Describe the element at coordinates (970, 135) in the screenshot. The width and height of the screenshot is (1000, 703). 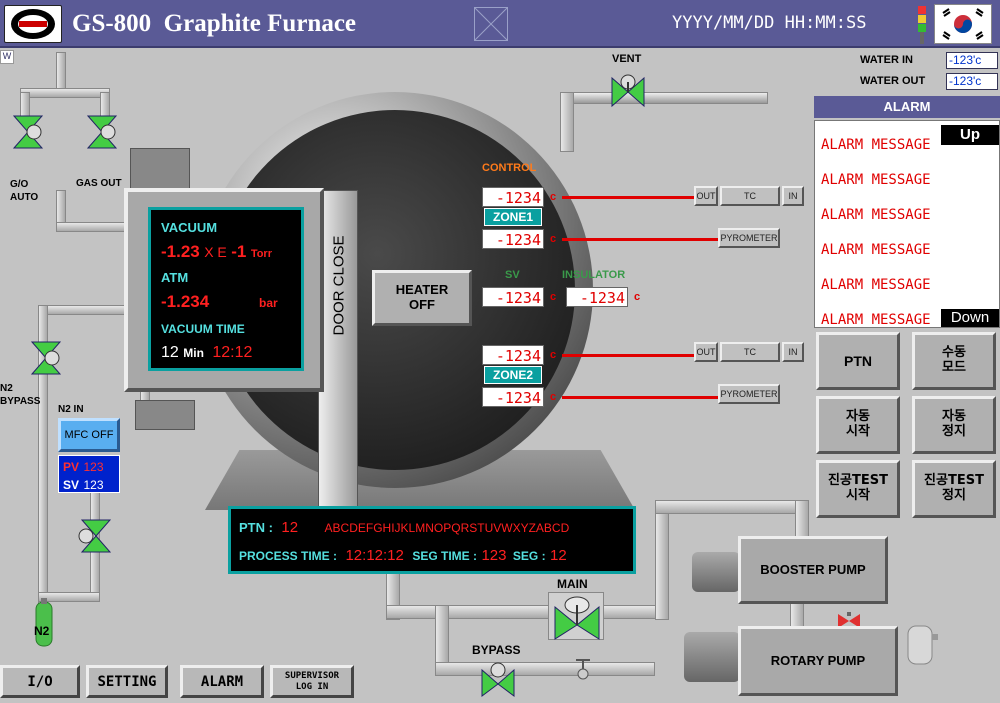
I see `alarm-scroll-up-button: Up` at that location.